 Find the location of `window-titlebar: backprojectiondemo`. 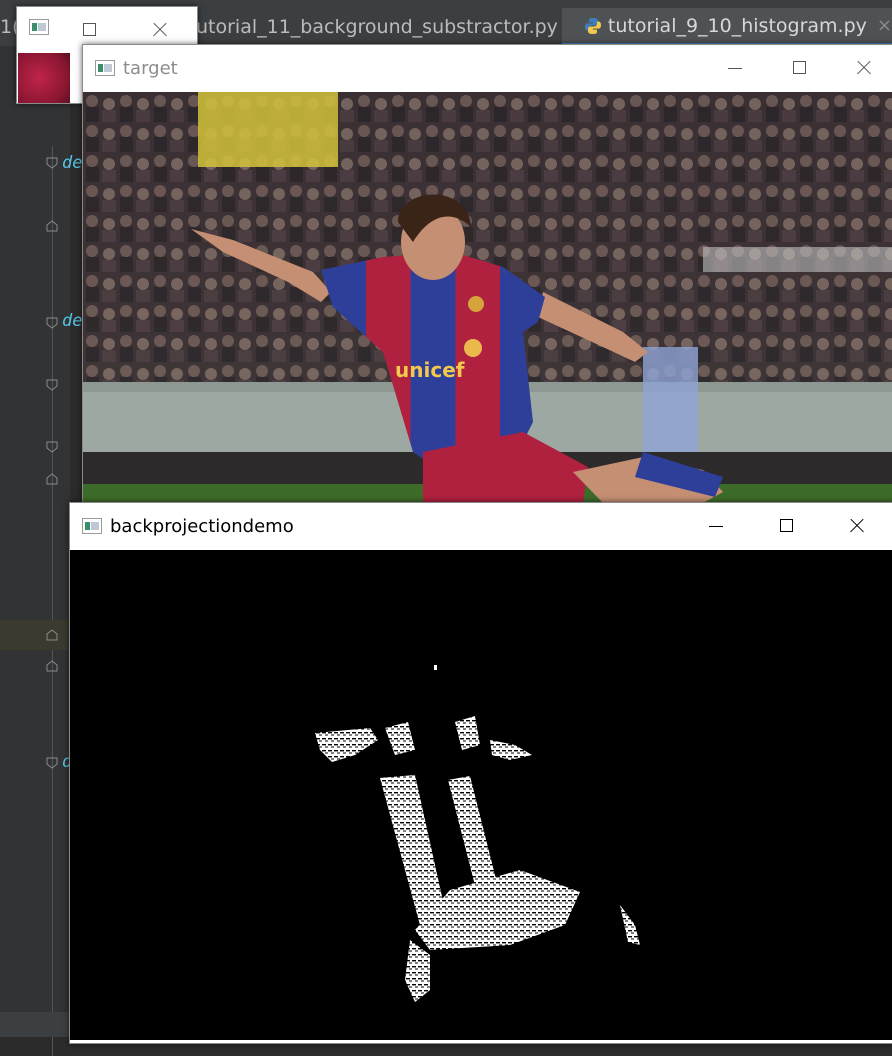

window-titlebar: backprojectiondemo is located at coordinates (481, 526).